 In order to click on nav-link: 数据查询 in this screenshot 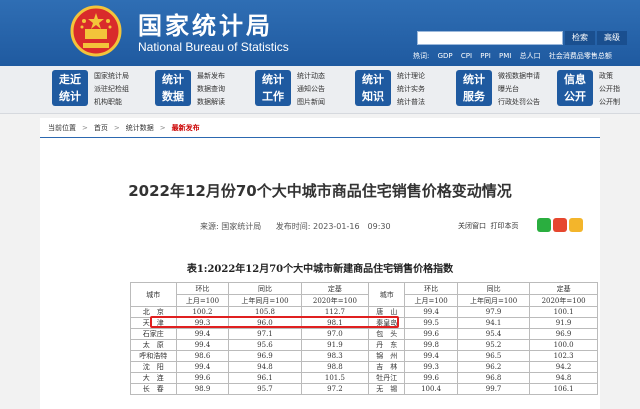, I will do `click(211, 89)`.